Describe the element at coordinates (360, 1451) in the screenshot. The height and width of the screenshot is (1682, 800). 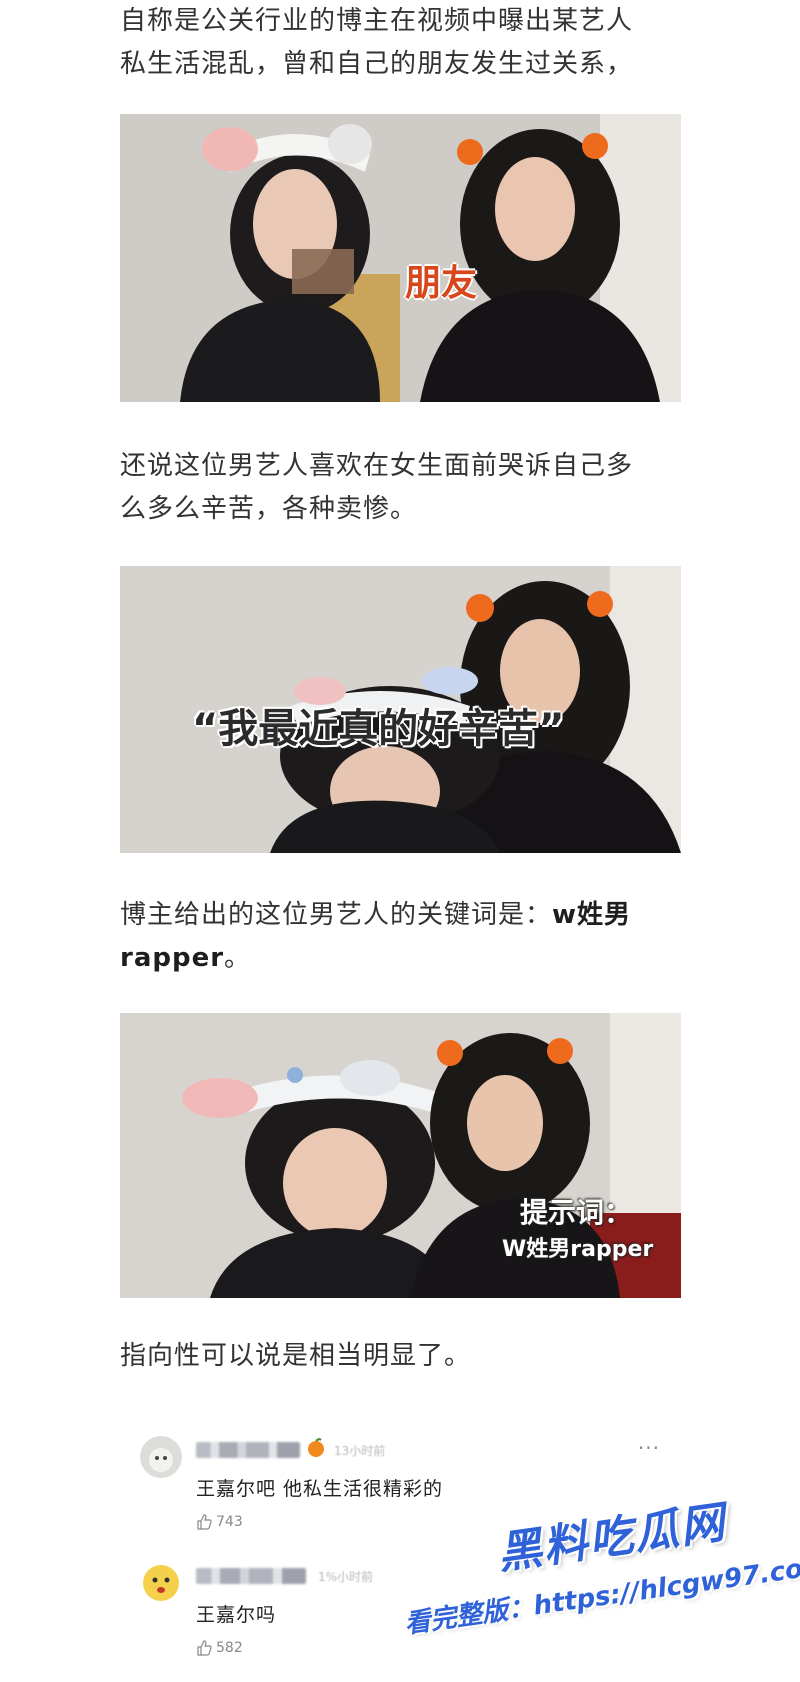
I see `comment-time: 13小时前` at that location.